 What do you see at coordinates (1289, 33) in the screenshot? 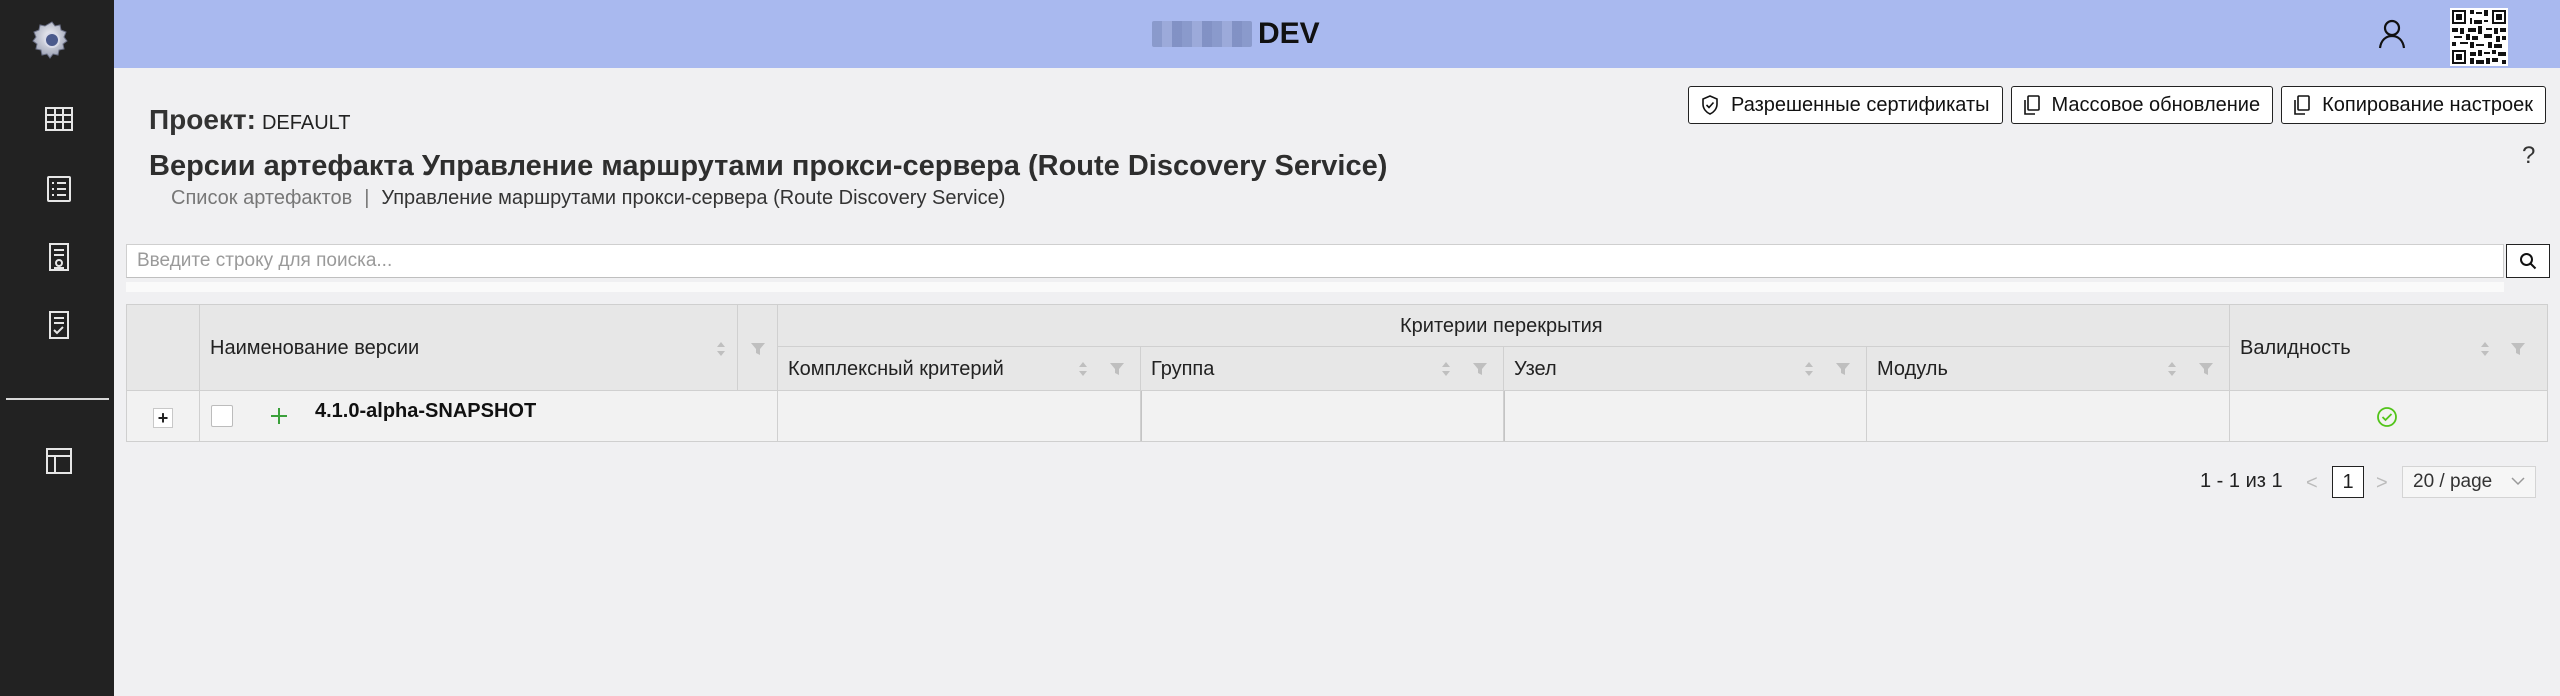
I see `environment-label: DEV` at bounding box center [1289, 33].